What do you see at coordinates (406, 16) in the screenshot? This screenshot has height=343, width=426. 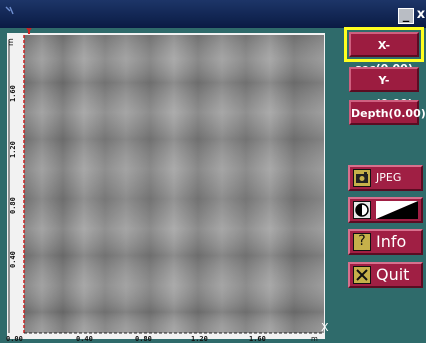 I see `minimize-button: _` at bounding box center [406, 16].